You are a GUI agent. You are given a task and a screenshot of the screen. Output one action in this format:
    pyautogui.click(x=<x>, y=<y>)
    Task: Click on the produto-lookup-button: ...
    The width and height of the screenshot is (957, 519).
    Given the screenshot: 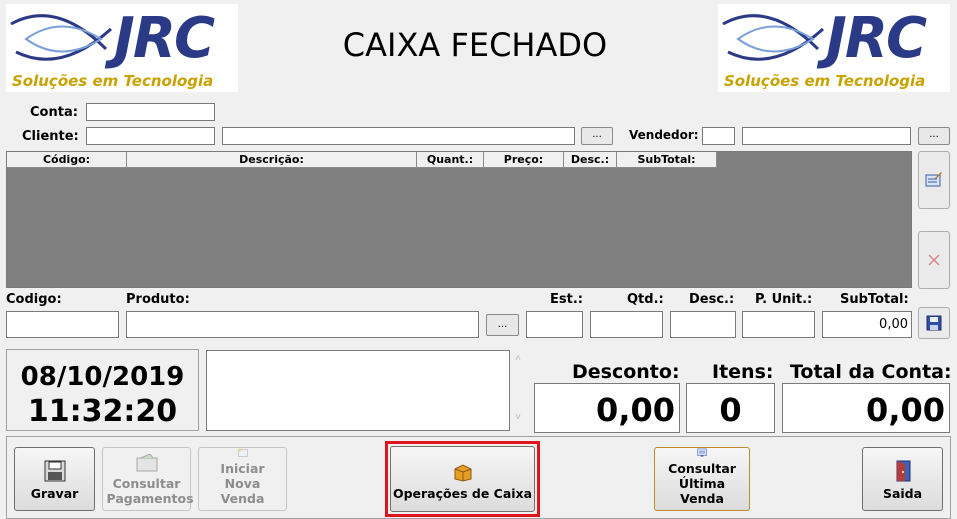 What is the action you would take?
    pyautogui.click(x=502, y=325)
    